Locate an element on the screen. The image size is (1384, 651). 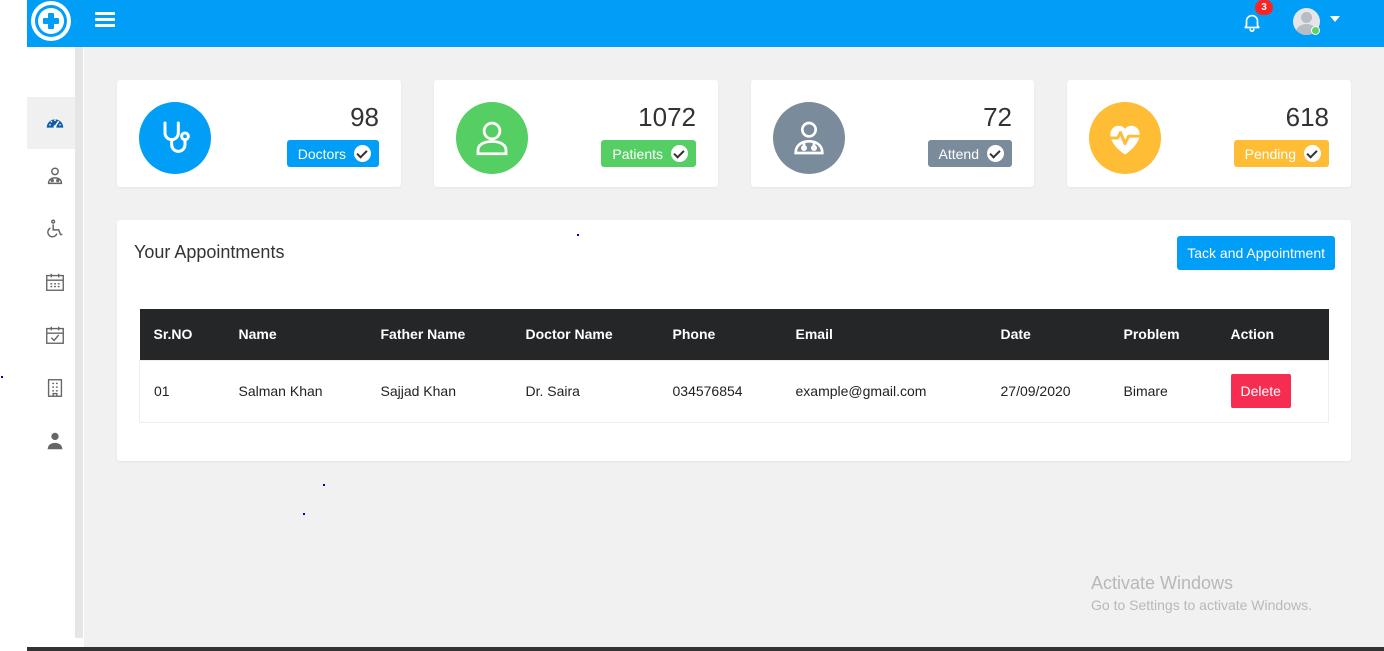
cell-phone: 034576854 is located at coordinates (707, 391).